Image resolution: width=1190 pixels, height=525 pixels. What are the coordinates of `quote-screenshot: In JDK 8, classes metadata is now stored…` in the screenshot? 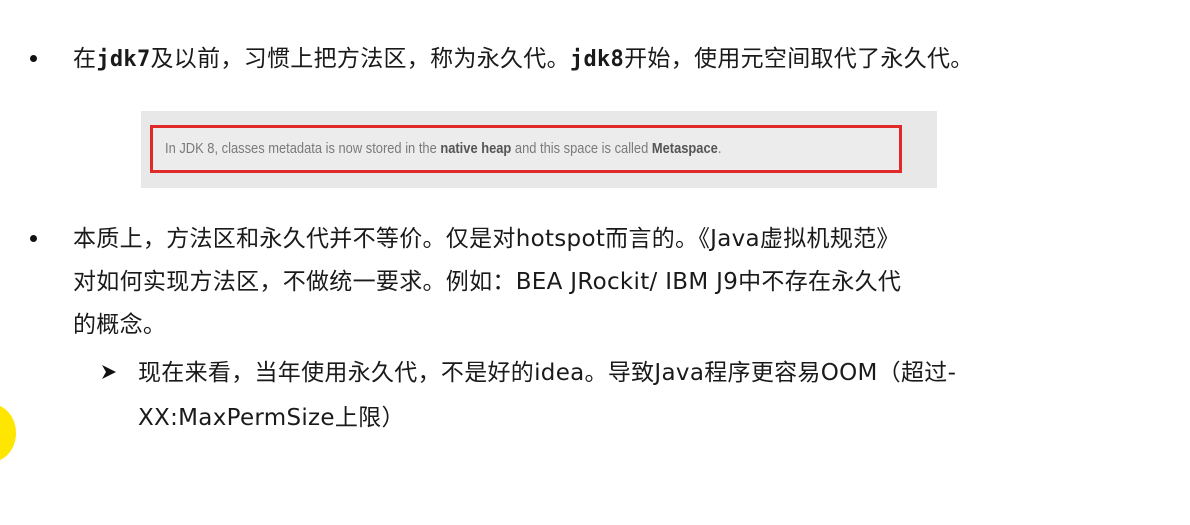 It's located at (539, 149).